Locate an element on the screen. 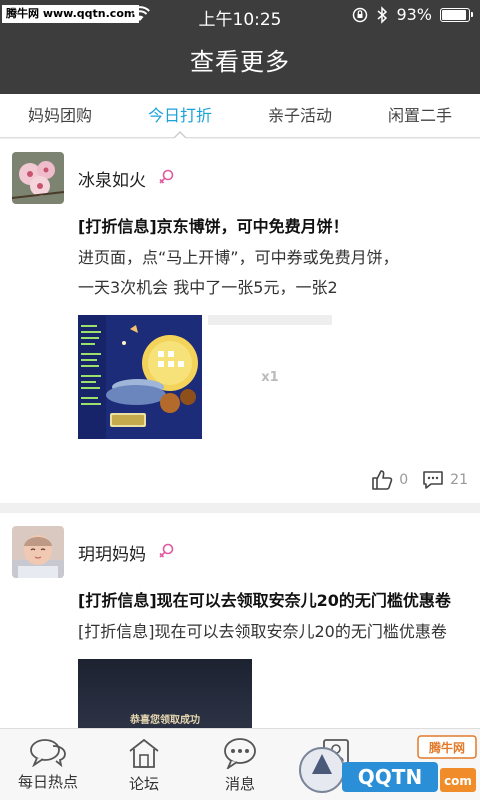 Image resolution: width=480 pixels, height=800 pixels. post-body: [打折信息]现在可以去领取安奈儿20的无门槛优惠卷 is located at coordinates (262, 631).